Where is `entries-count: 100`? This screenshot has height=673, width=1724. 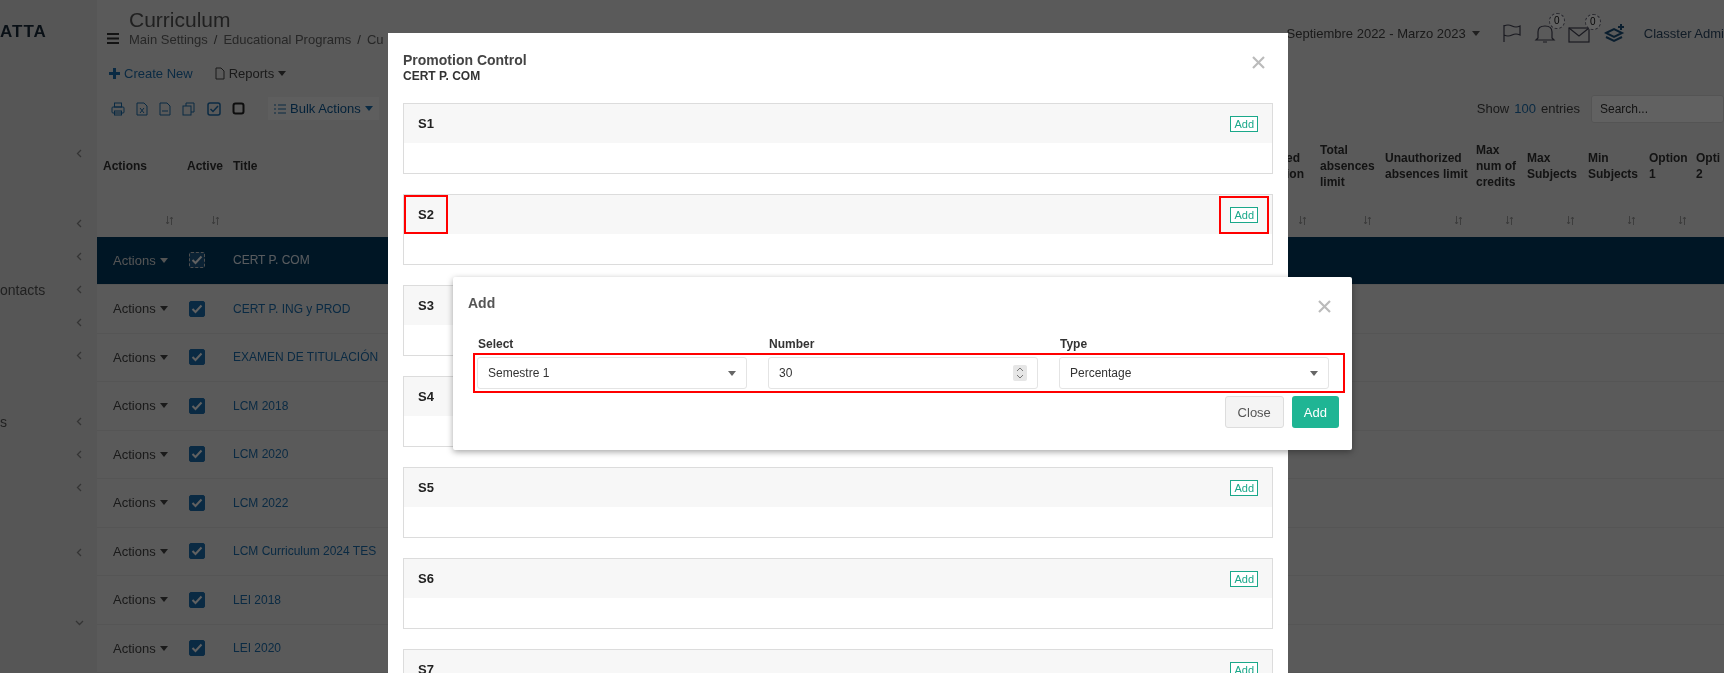 entries-count: 100 is located at coordinates (1525, 109).